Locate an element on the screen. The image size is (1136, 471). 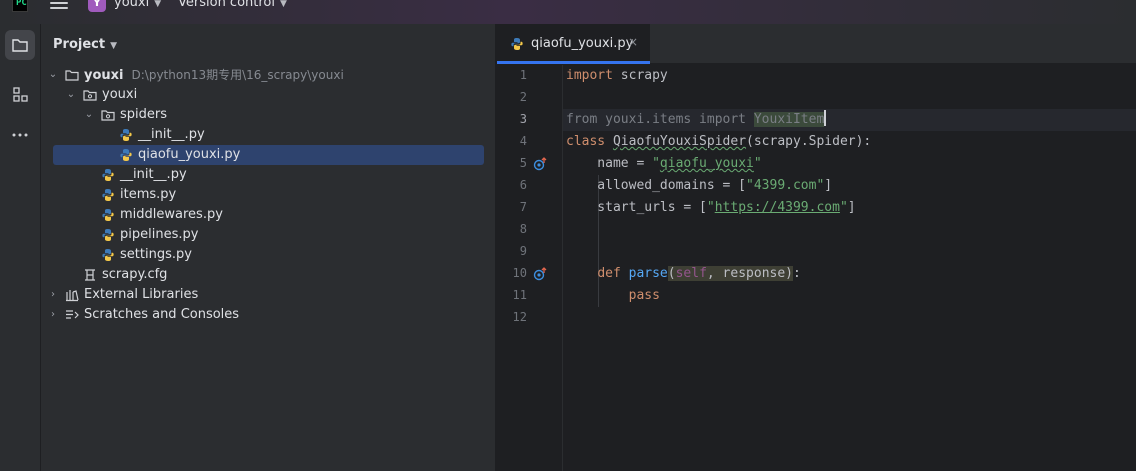
line-number: 10 is located at coordinates (519, 273).